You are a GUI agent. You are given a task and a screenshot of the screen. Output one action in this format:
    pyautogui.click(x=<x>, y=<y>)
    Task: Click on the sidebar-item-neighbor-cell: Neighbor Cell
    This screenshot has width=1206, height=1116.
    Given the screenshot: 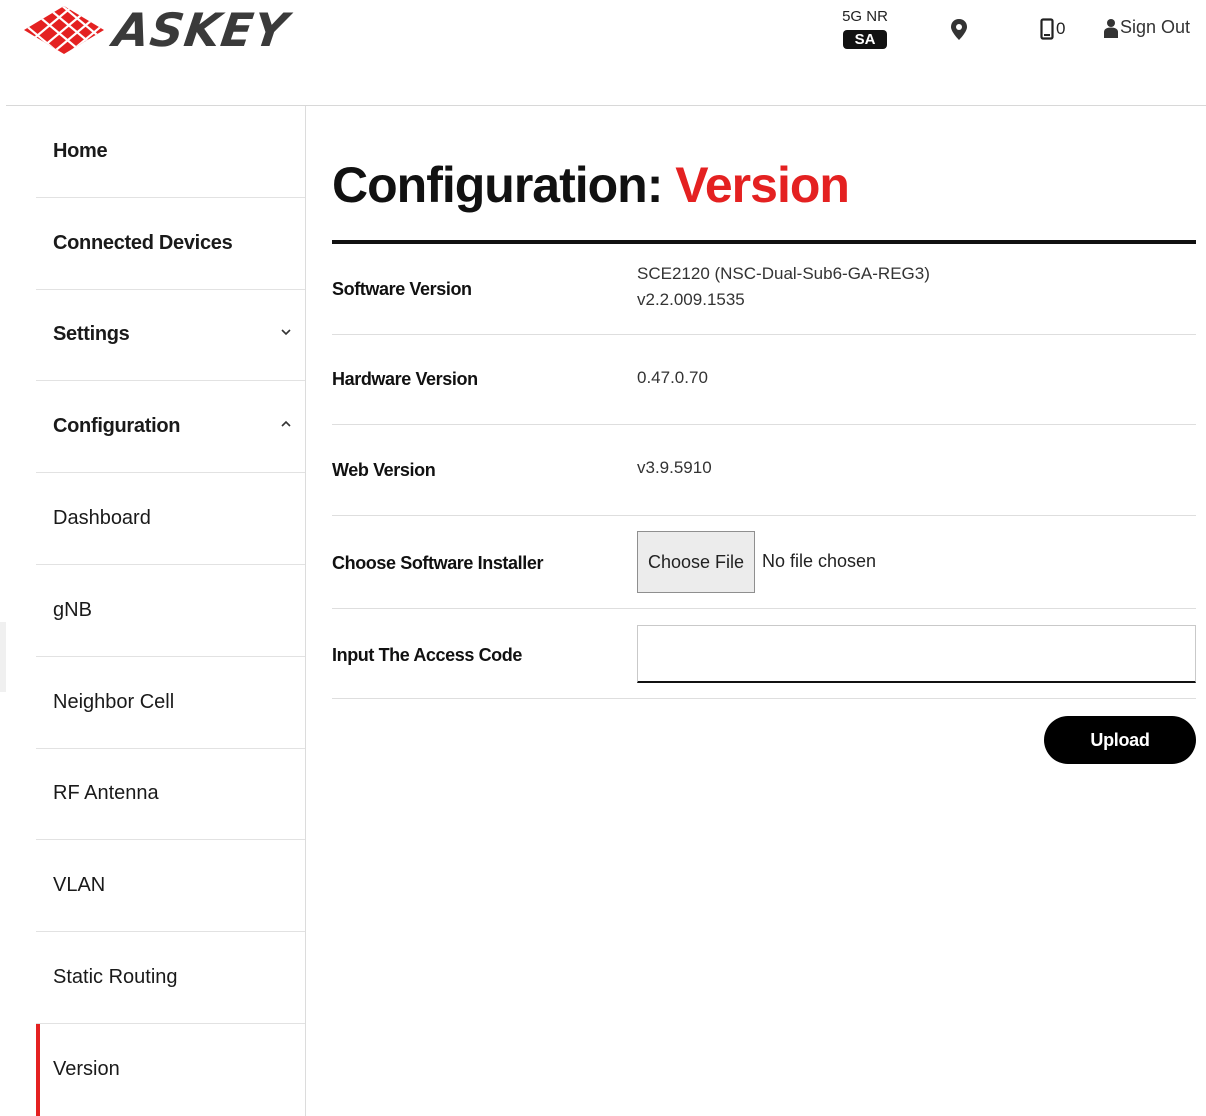 What is the action you would take?
    pyautogui.click(x=170, y=703)
    